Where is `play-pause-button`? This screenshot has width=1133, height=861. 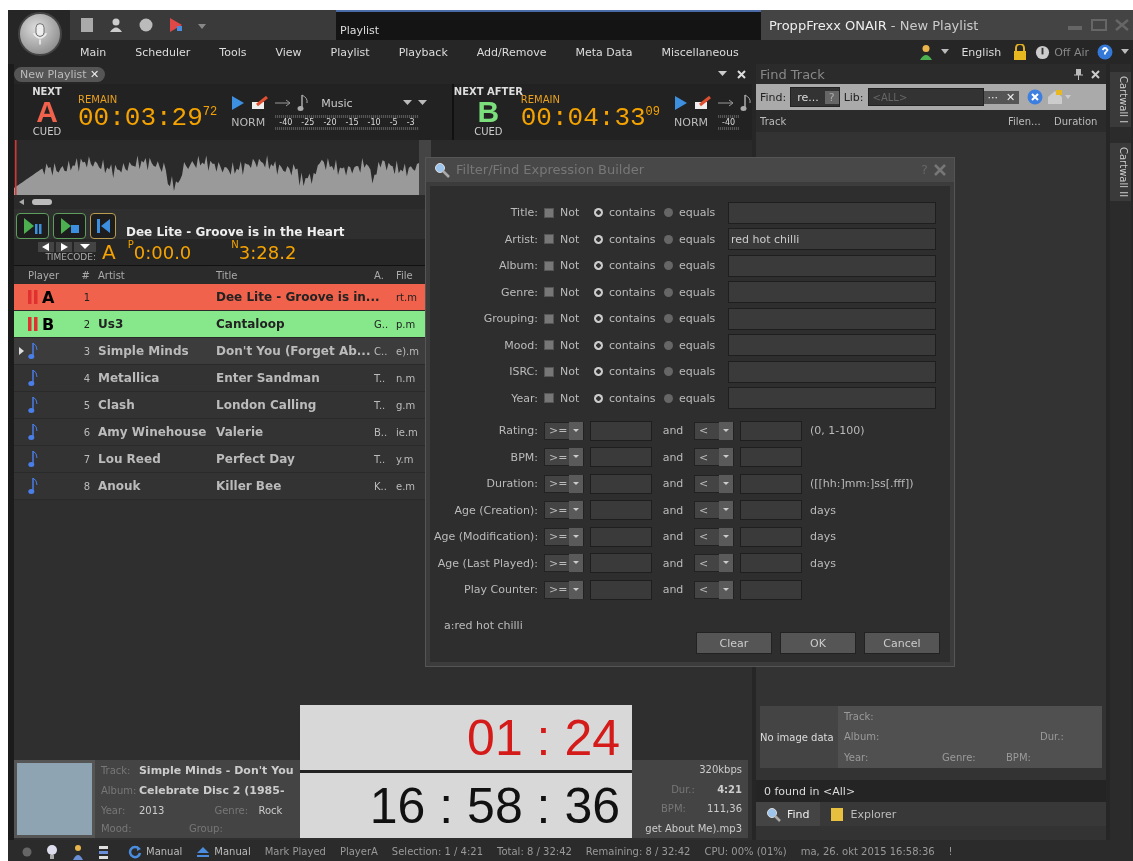
play-pause-button is located at coordinates (32, 226).